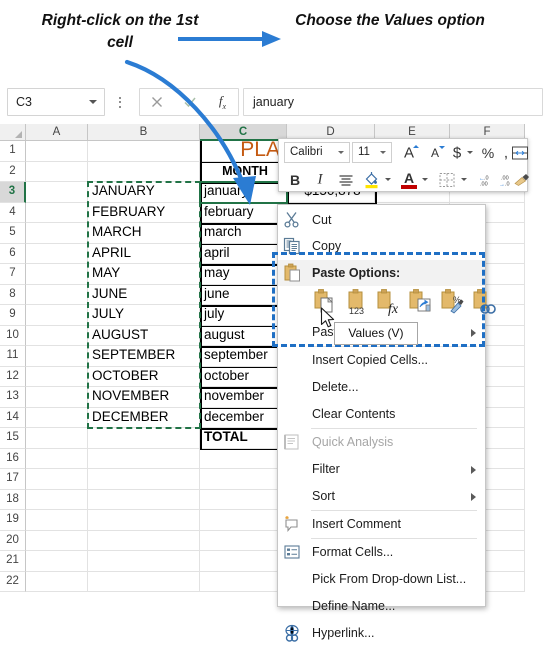 Image resolution: width=550 pixels, height=647 pixels. Describe the element at coordinates (144, 581) in the screenshot. I see `cell-B22` at that location.